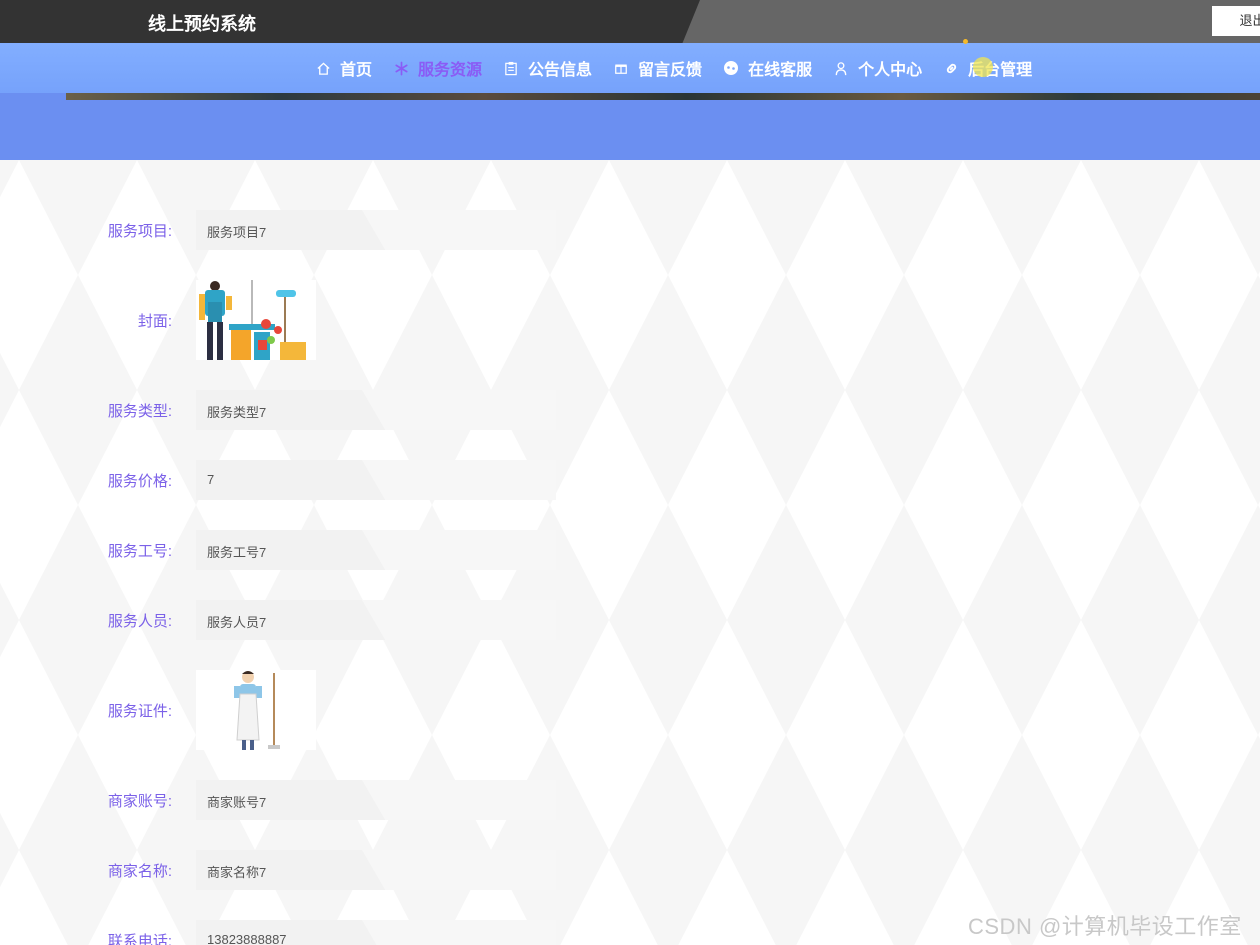  Describe the element at coordinates (202, 24) in the screenshot. I see `app-title: 线上预约系统` at that location.